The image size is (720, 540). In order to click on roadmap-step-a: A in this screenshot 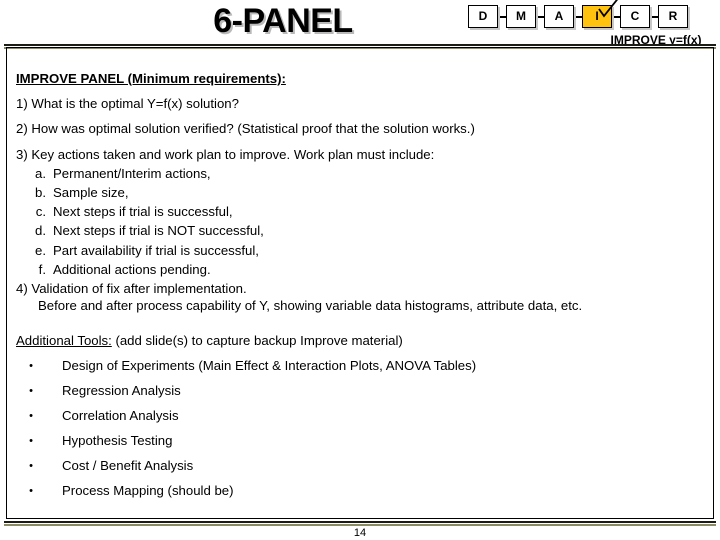, I will do `click(559, 16)`.